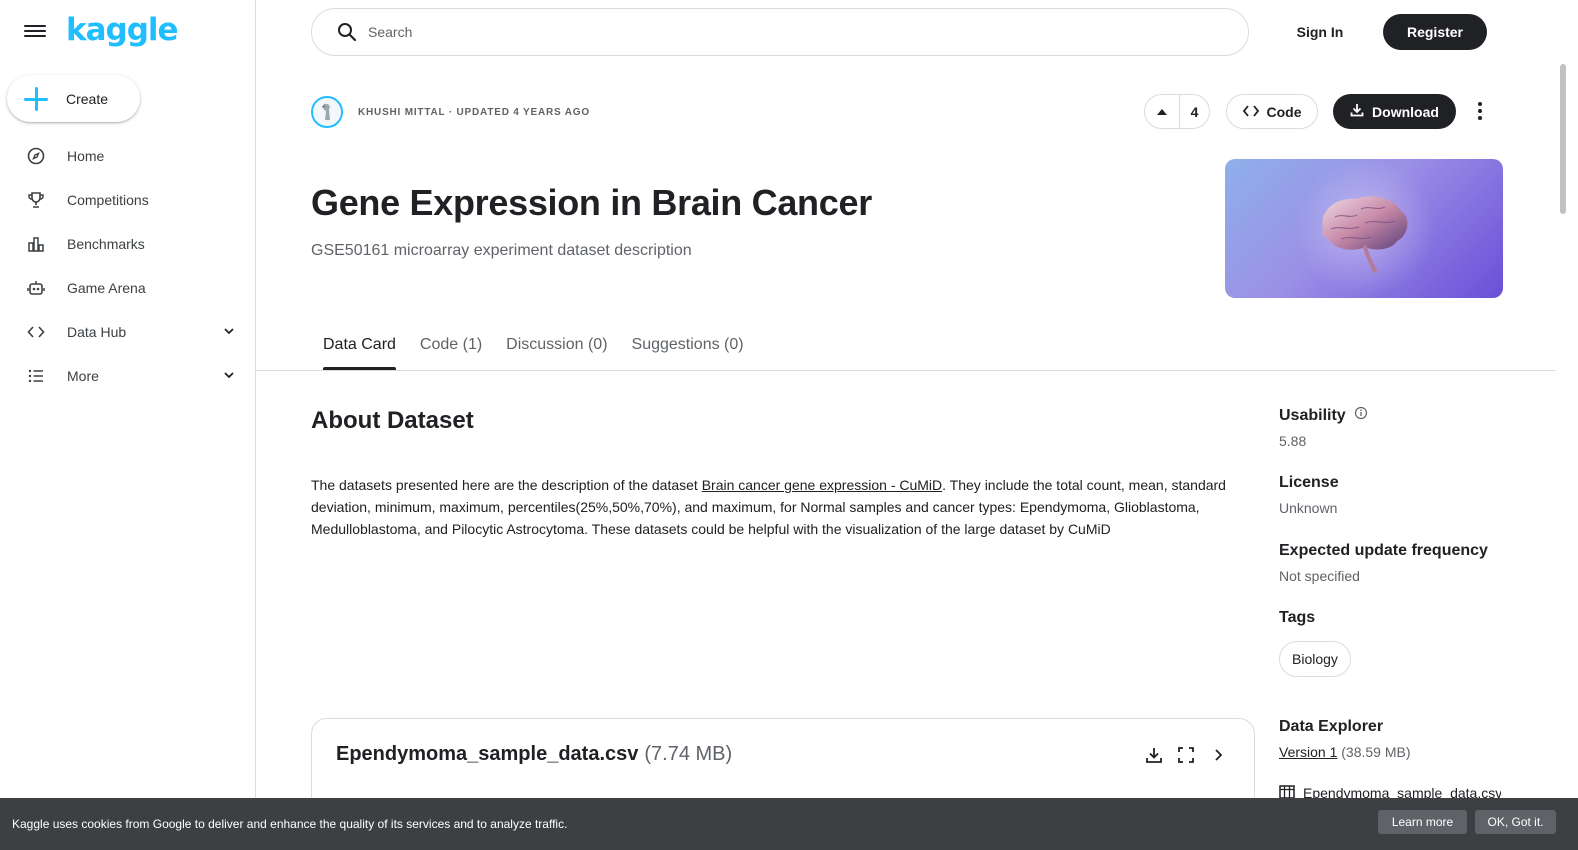 The height and width of the screenshot is (850, 1578). Describe the element at coordinates (1331, 726) in the screenshot. I see `data-explorer-heading: Data Explorer` at that location.